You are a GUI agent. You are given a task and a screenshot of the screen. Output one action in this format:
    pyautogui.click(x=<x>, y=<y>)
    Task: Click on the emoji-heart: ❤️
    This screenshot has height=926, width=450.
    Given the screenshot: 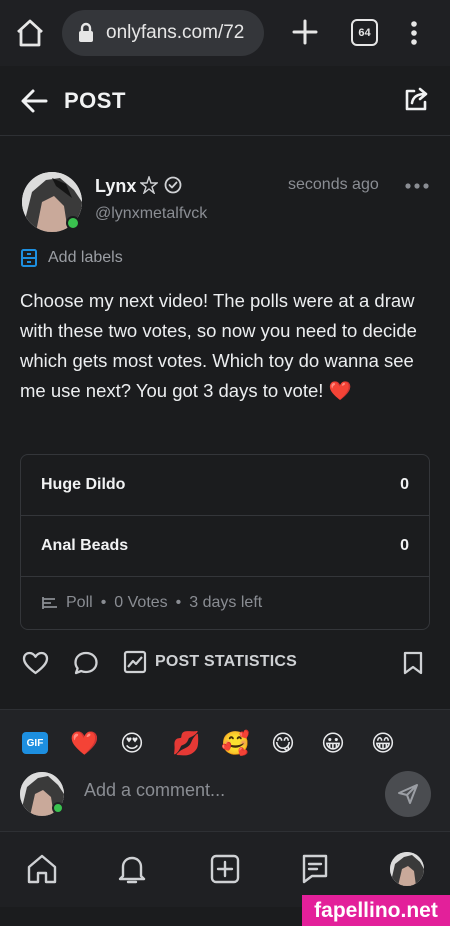 What is the action you would take?
    pyautogui.click(x=84, y=743)
    